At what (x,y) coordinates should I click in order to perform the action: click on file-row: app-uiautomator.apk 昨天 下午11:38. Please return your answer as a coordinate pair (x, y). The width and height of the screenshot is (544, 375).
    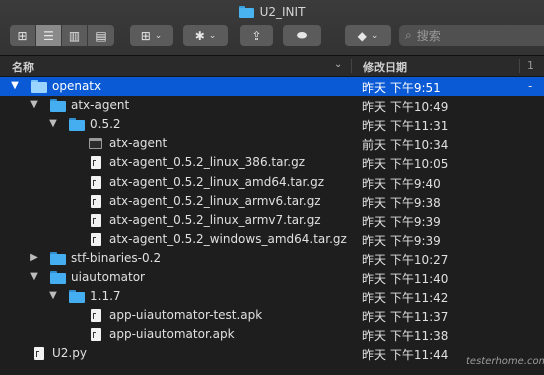
    Looking at the image, I should click on (272, 334).